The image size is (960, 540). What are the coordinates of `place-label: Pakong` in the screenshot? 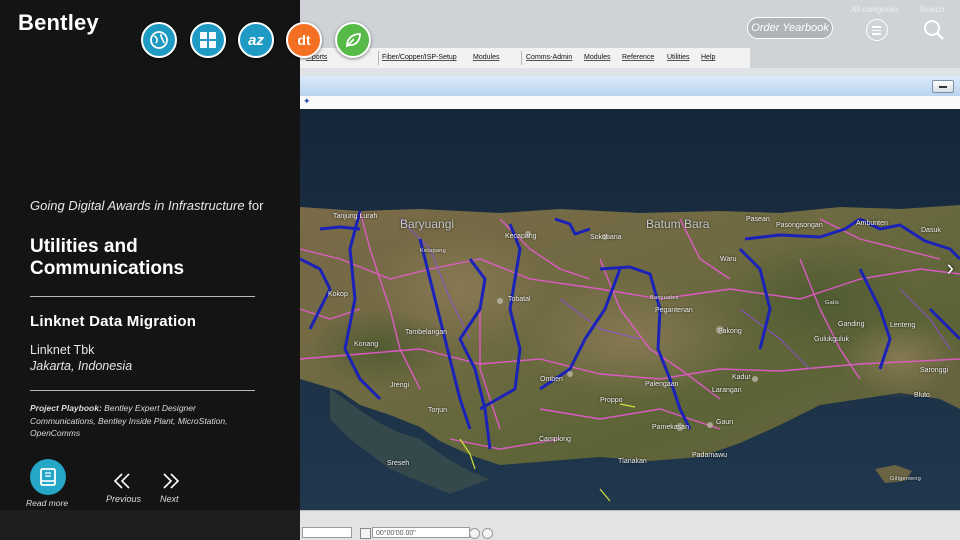 It's located at (730, 331).